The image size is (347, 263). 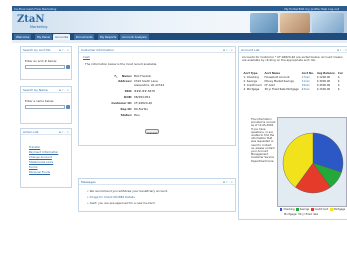 I want to click on field-row: Rep ID: DK-Fairfax, so click(x=128, y=109).